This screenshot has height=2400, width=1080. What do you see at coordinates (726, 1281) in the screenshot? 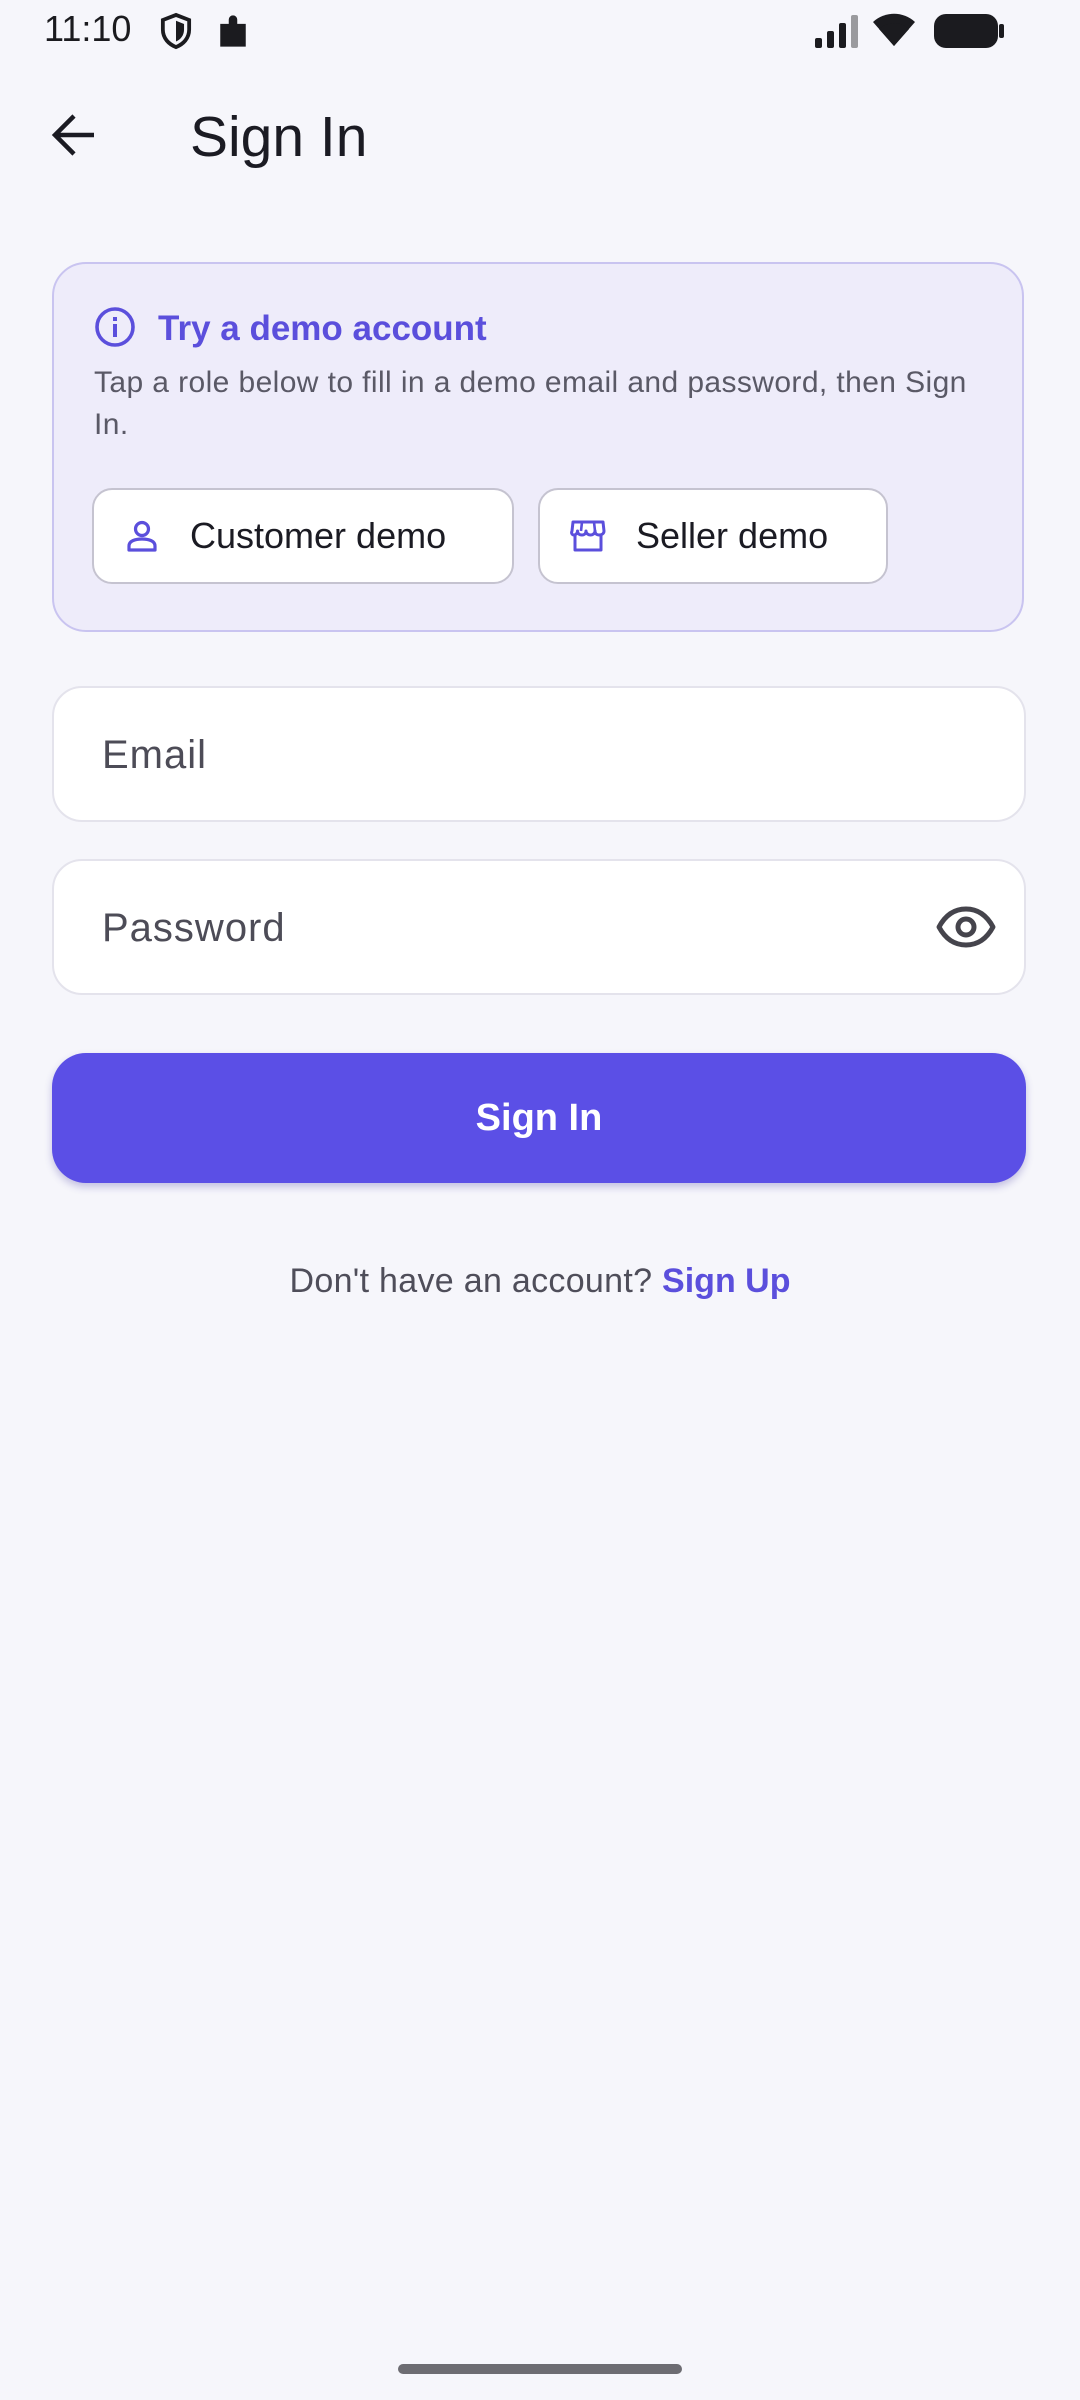
I see `sign-up-link: Sign Up` at bounding box center [726, 1281].